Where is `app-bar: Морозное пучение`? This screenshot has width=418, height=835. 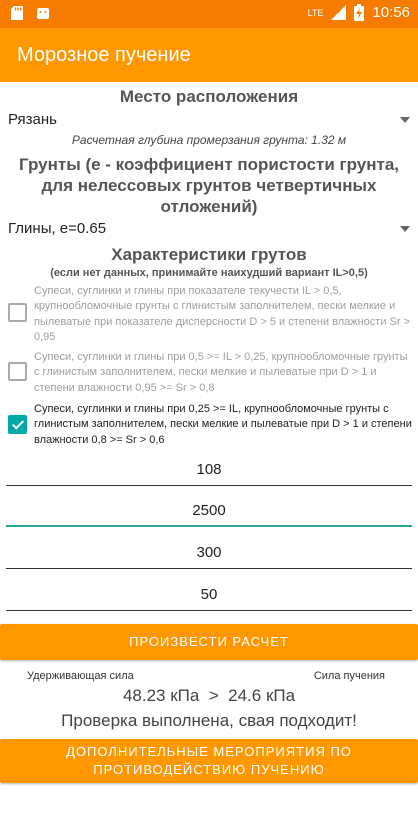 app-bar: Морозное пучение is located at coordinates (209, 55).